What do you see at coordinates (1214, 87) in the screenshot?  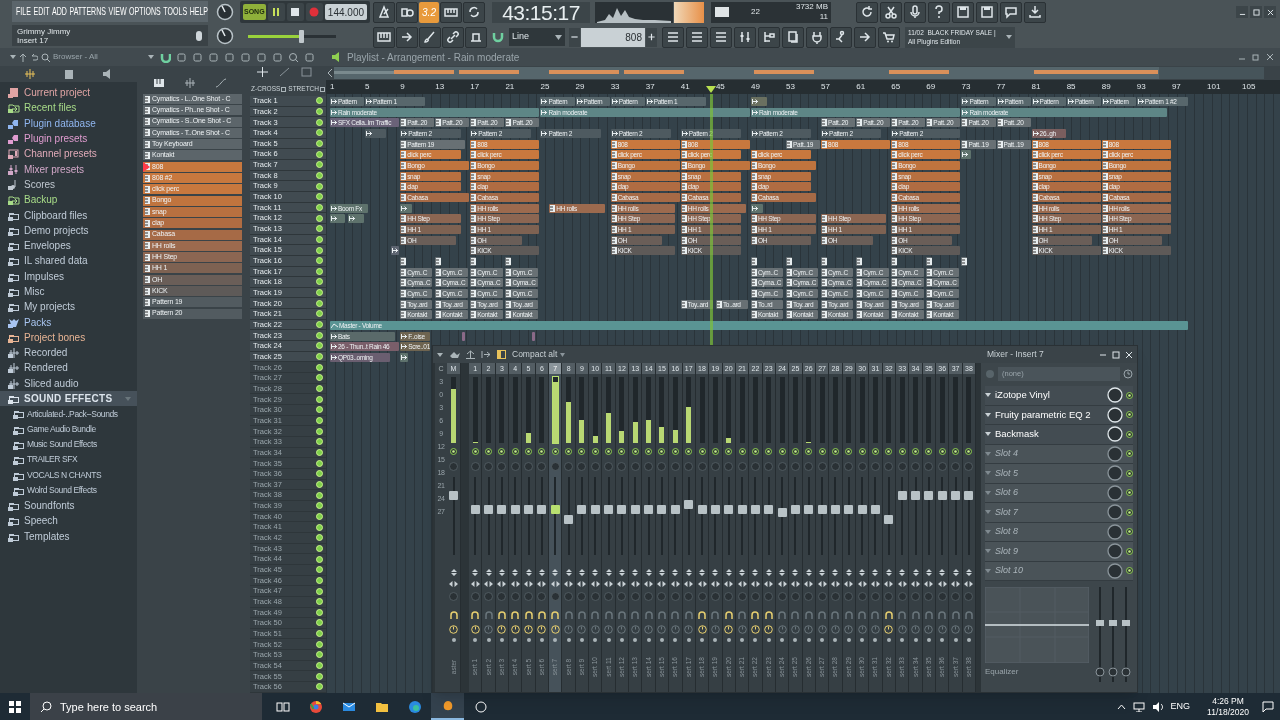 I see `bar-number: 101` at bounding box center [1214, 87].